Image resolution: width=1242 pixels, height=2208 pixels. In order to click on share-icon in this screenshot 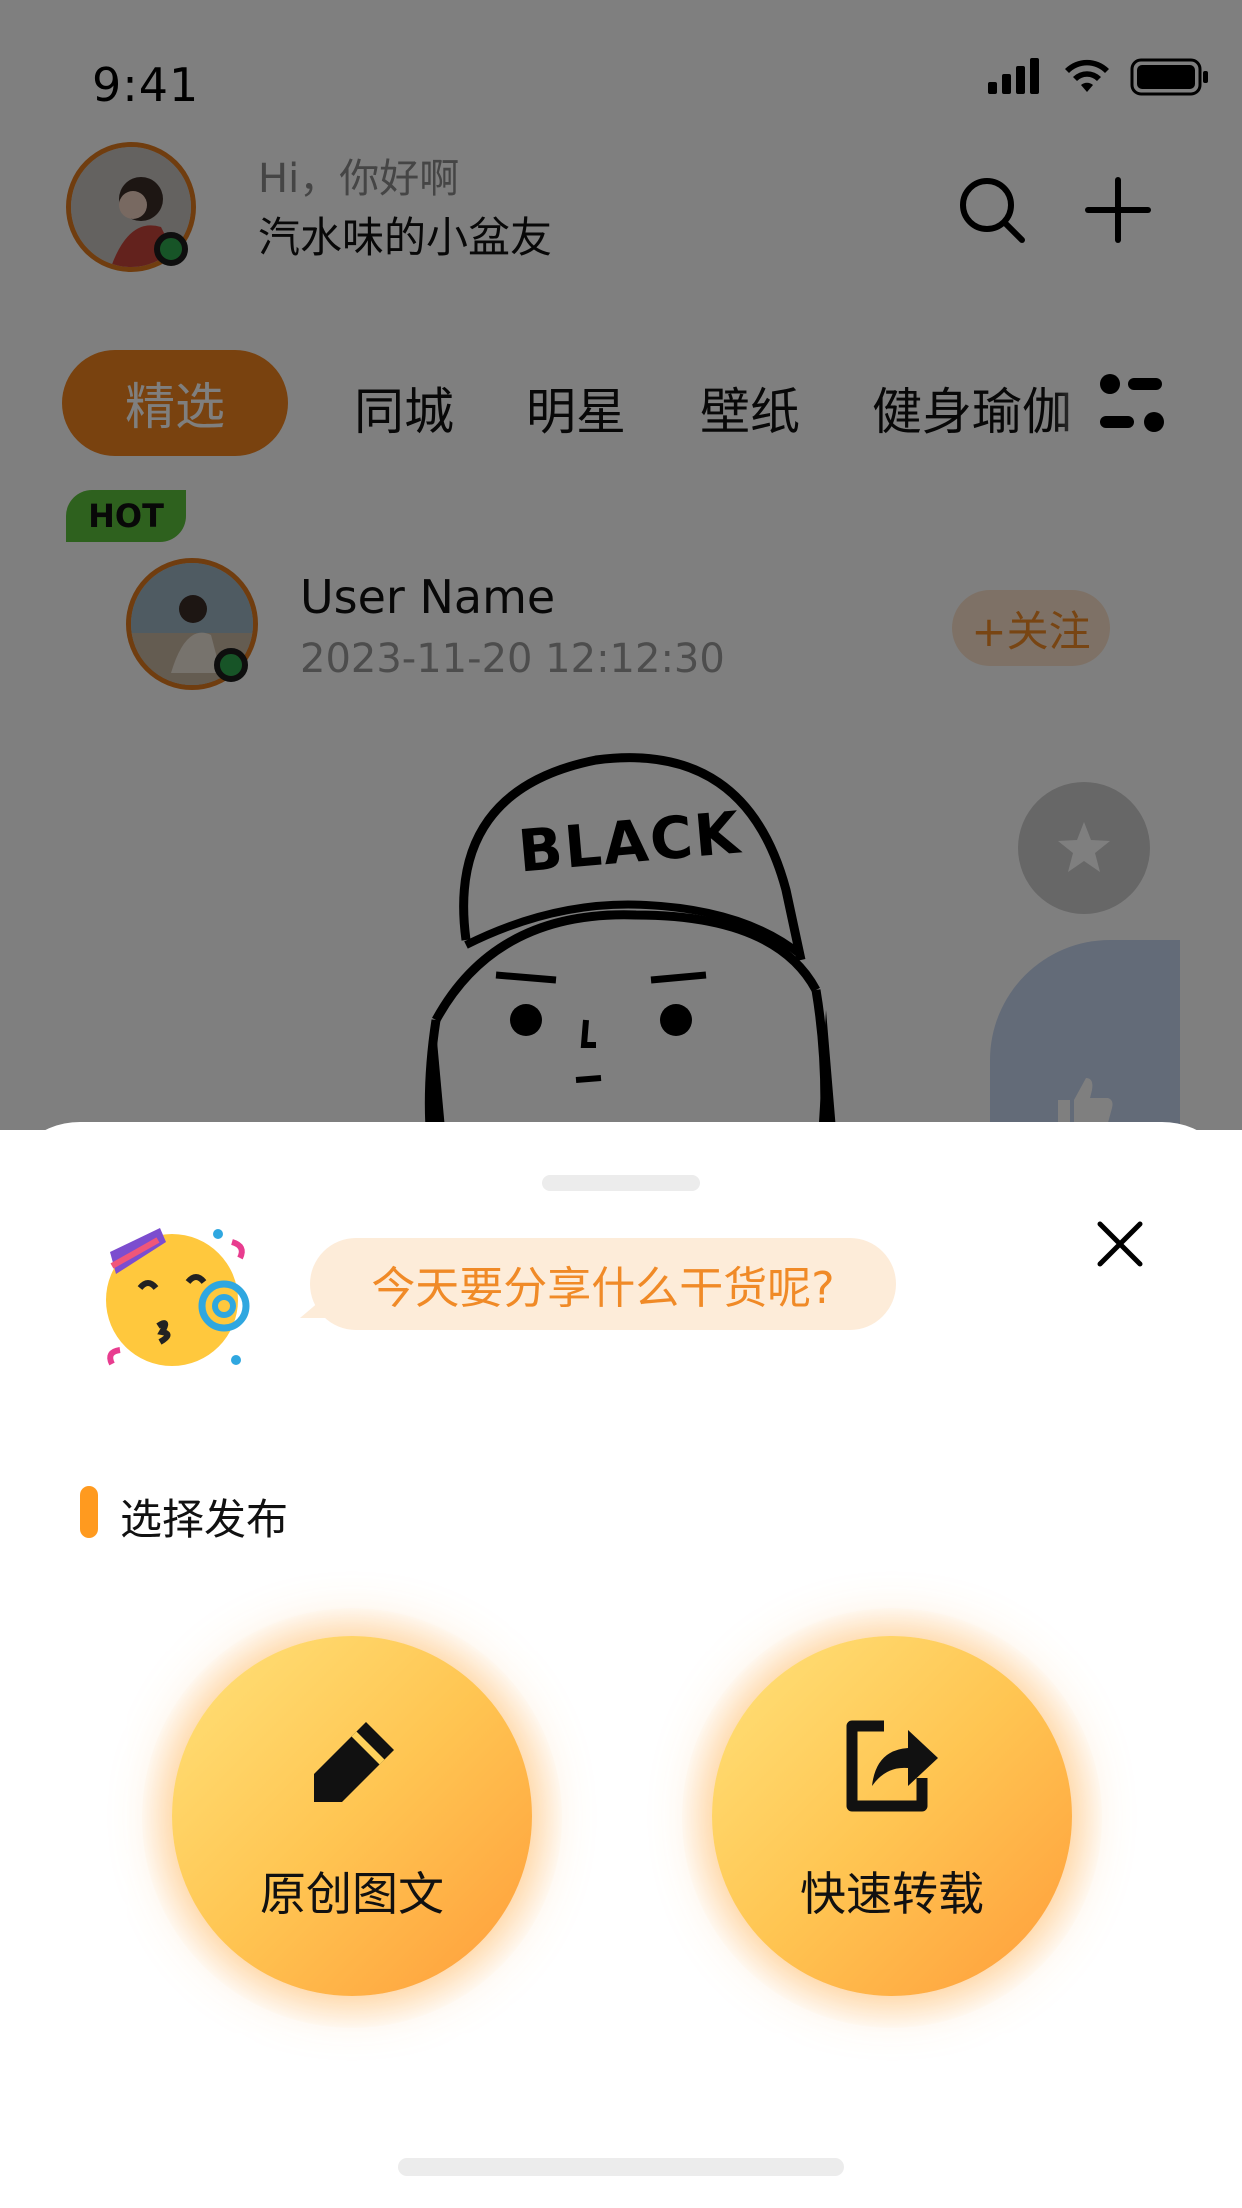, I will do `click(892, 1766)`.